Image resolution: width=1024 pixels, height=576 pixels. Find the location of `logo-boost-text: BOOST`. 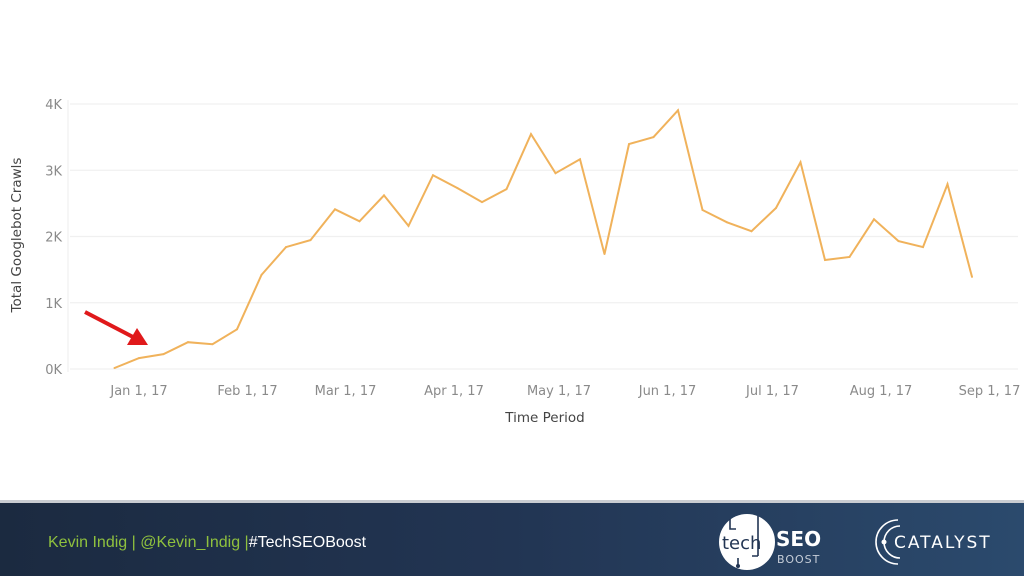

logo-boost-text: BOOST is located at coordinates (798, 559).